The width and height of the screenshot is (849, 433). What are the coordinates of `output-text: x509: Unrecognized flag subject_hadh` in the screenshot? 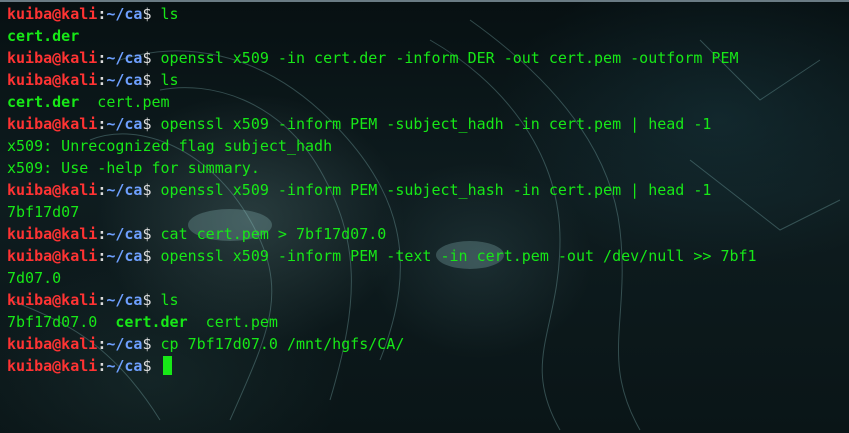 It's located at (170, 146).